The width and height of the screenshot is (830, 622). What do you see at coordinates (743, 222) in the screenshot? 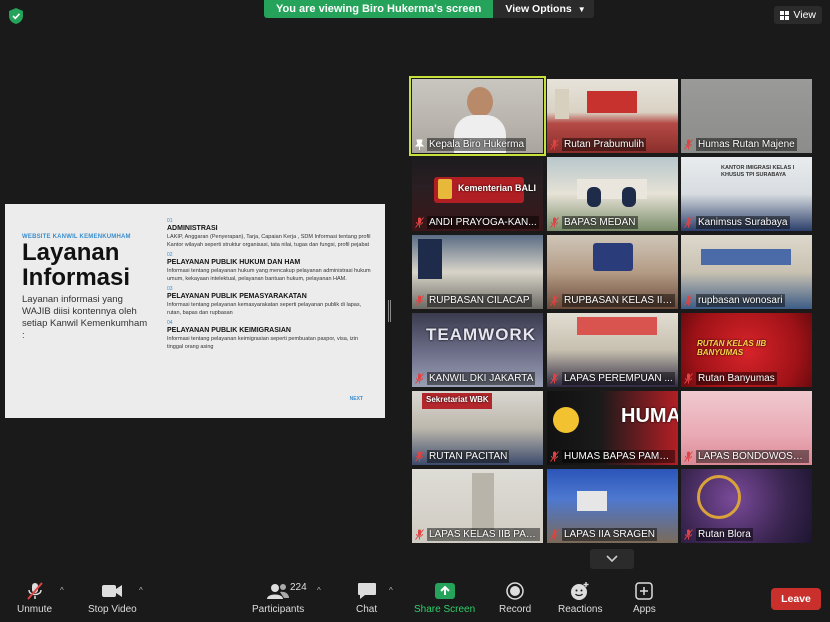
I see `participant-name: Kanimsus Surabaya` at bounding box center [743, 222].